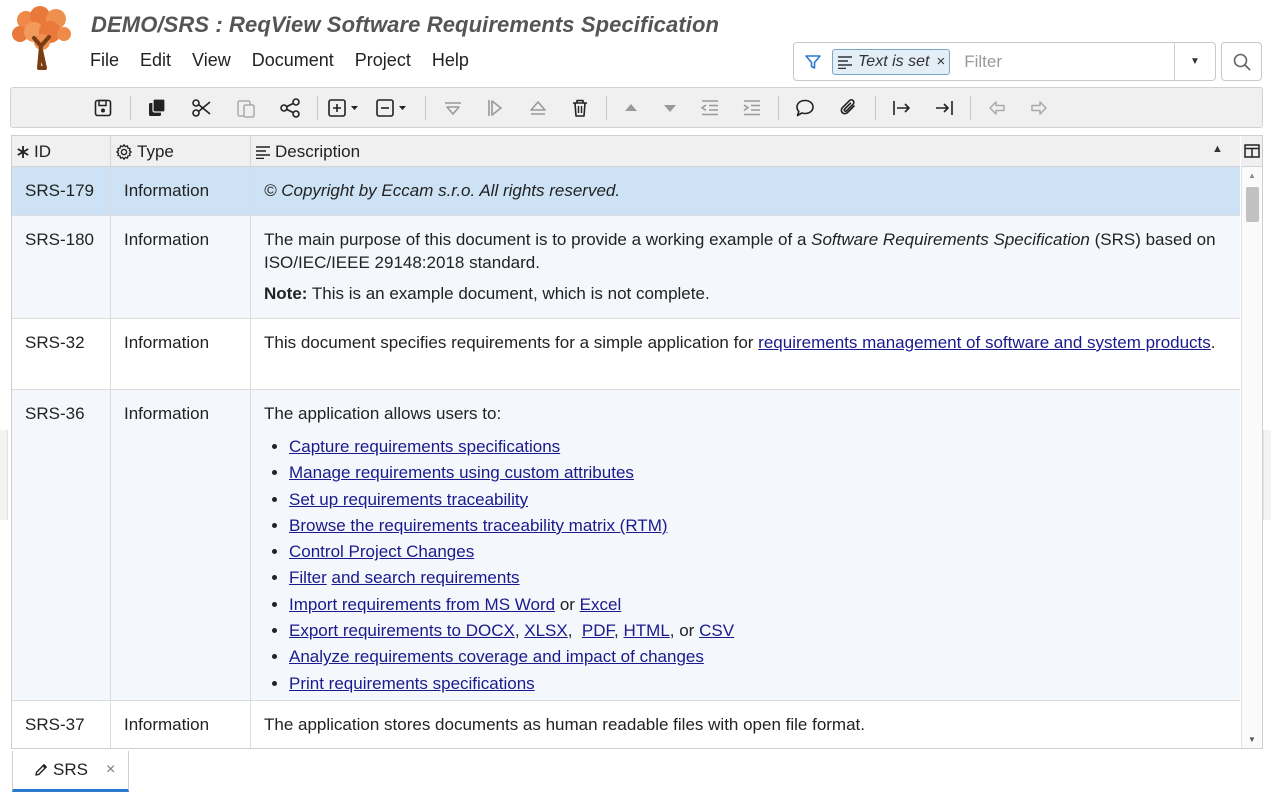 Image resolution: width=1271 pixels, height=795 pixels. Describe the element at coordinates (55, 724) in the screenshot. I see `row-id: SRS-37` at that location.